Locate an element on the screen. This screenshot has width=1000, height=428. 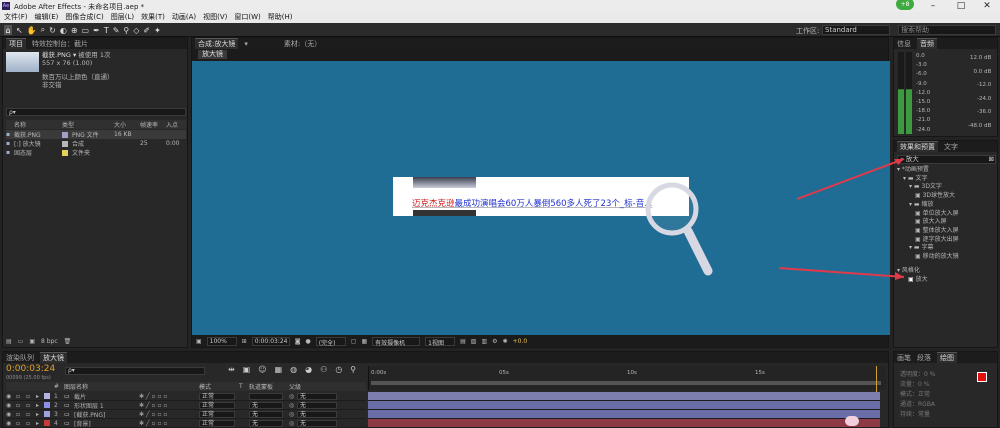
tab-audio: 音频 is located at coordinates (927, 43).